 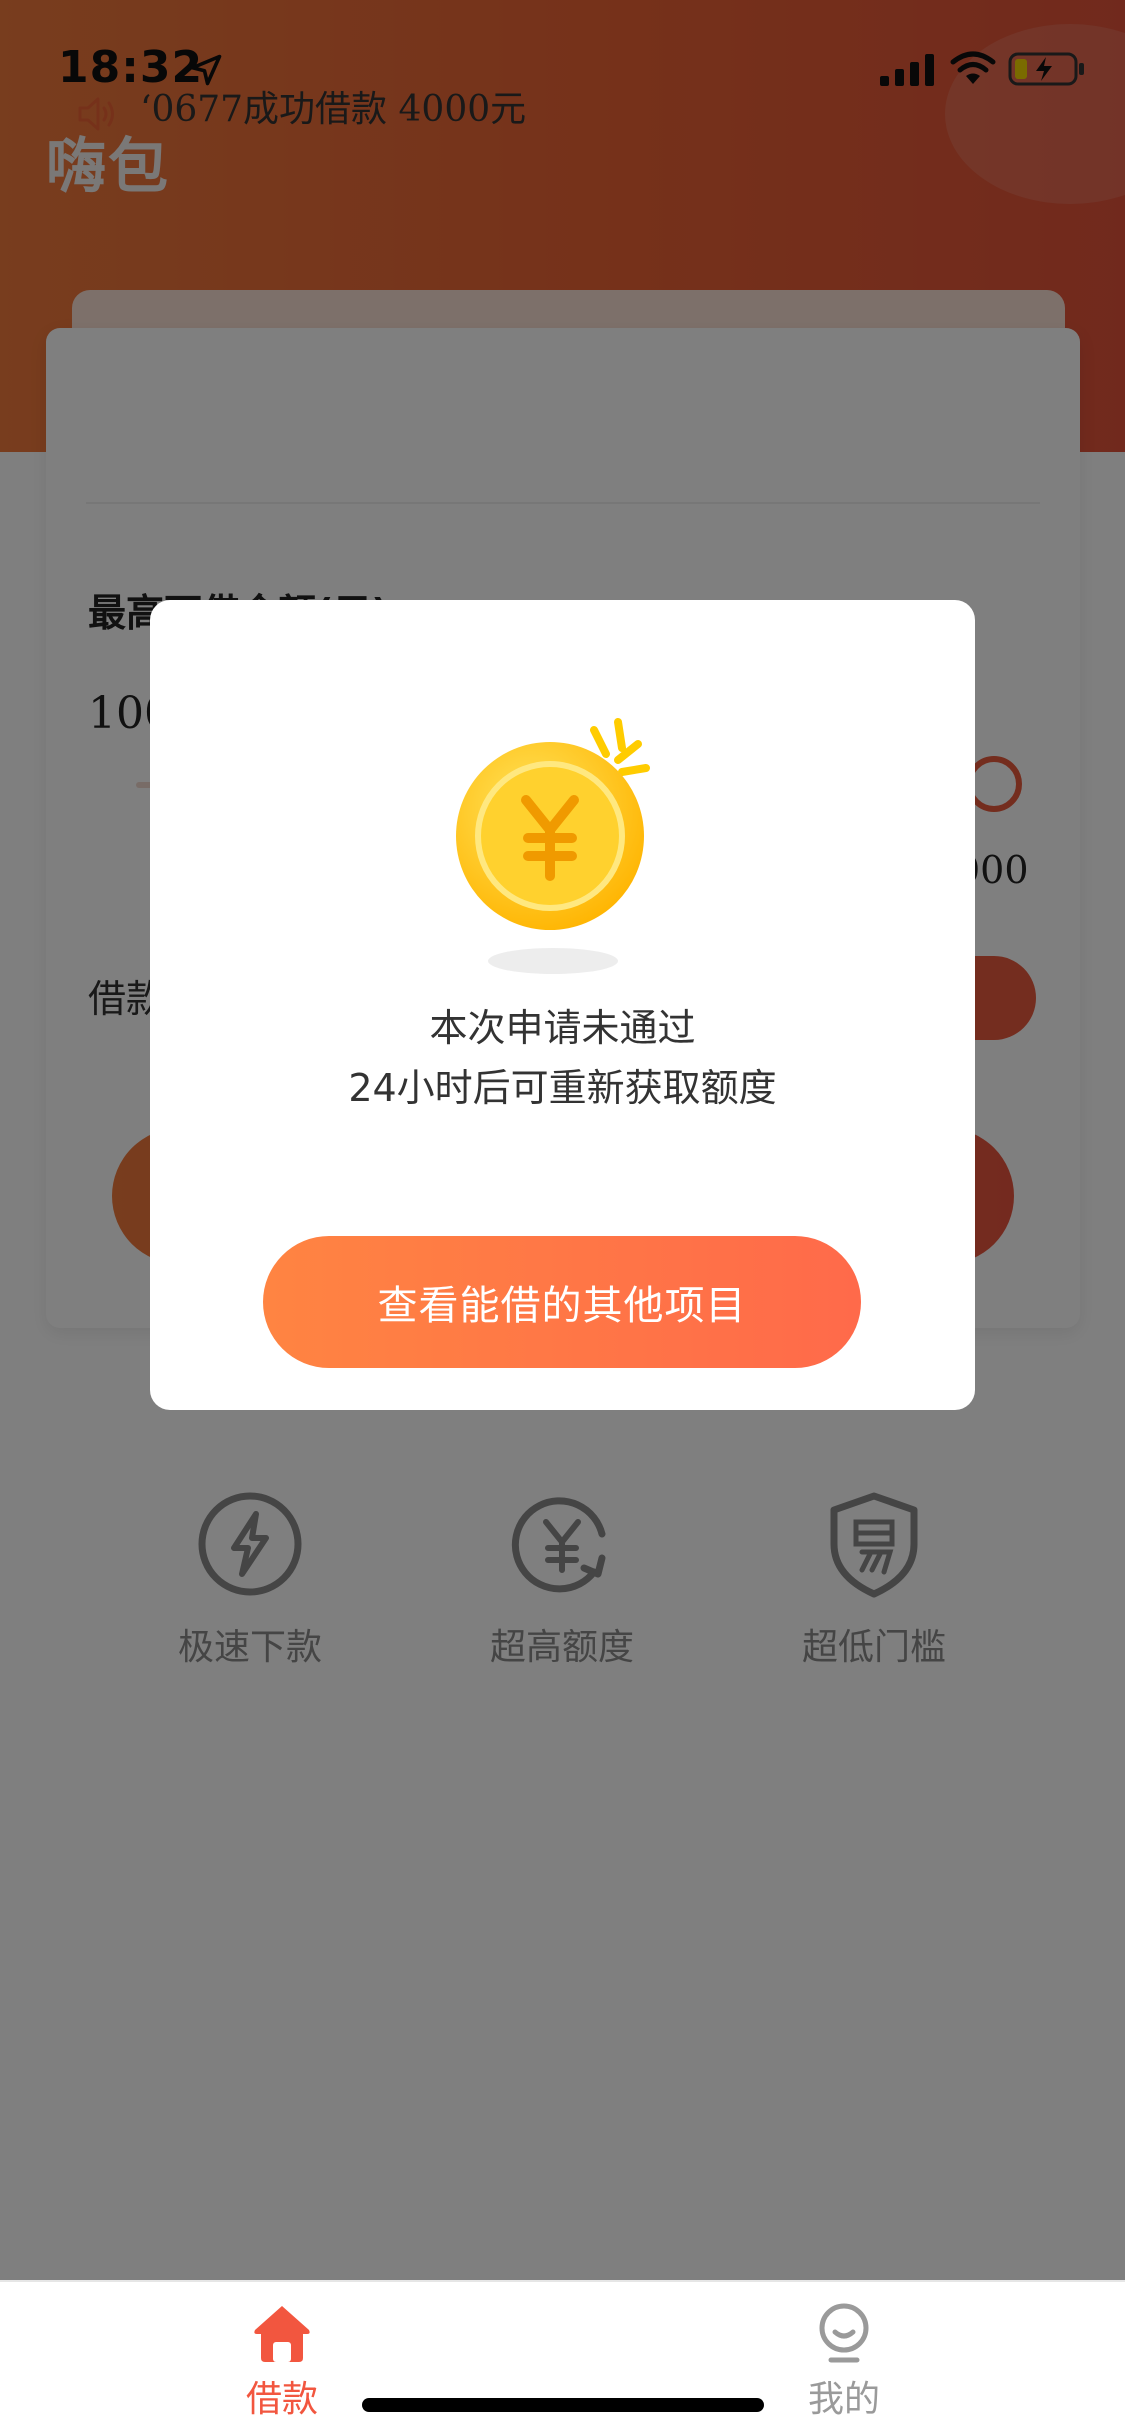 What do you see at coordinates (562, 1302) in the screenshot?
I see `view-other-projects-button: 查看能借的其他项目` at bounding box center [562, 1302].